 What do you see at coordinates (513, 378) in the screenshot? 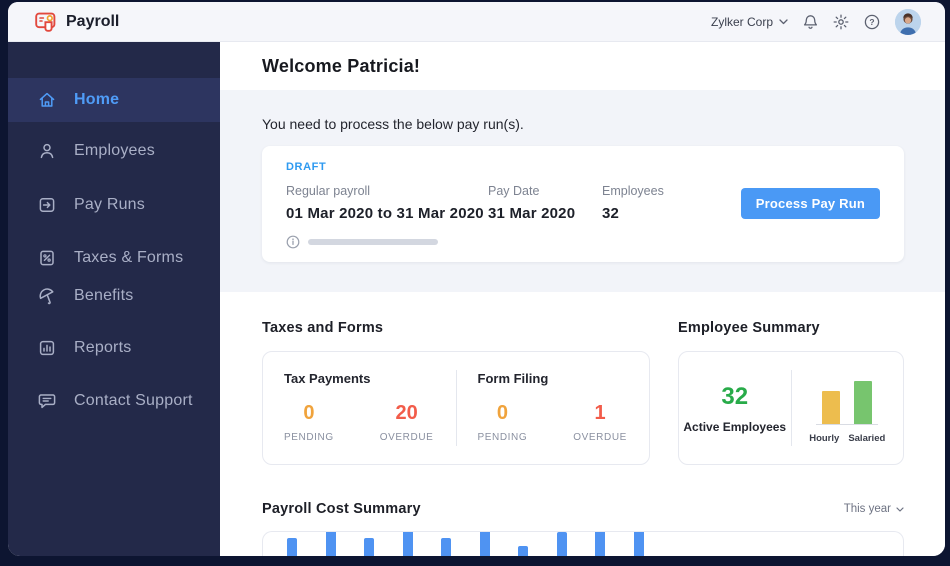
I see `group-title: Form Filing` at bounding box center [513, 378].